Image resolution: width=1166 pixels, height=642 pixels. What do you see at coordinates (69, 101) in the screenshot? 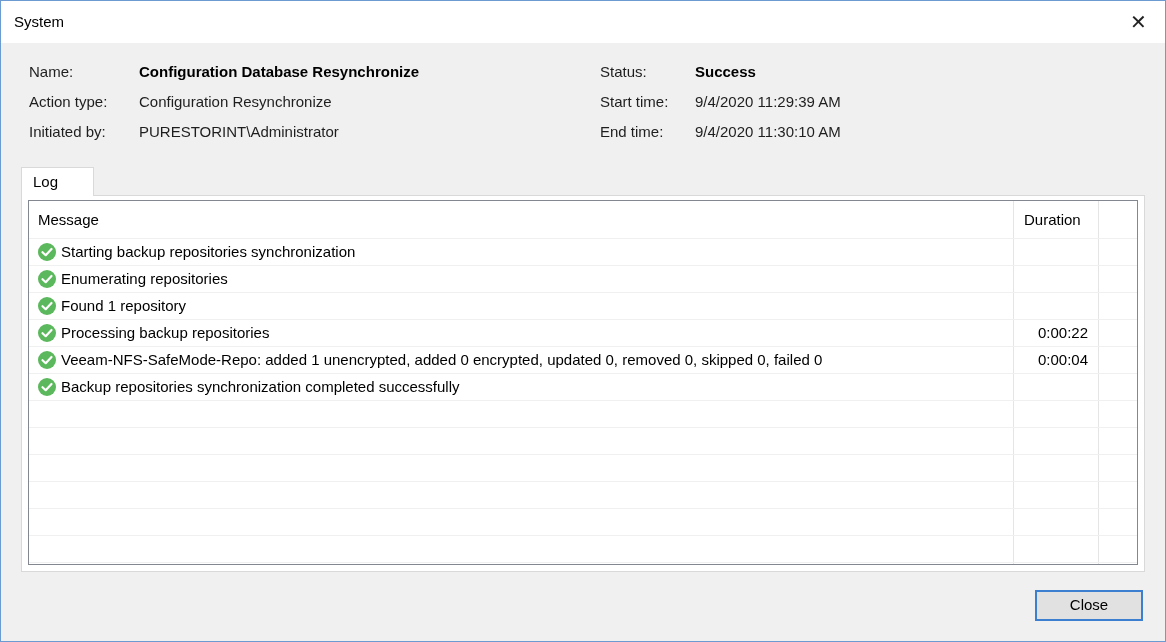
I see `field-label: Action type:` at bounding box center [69, 101].